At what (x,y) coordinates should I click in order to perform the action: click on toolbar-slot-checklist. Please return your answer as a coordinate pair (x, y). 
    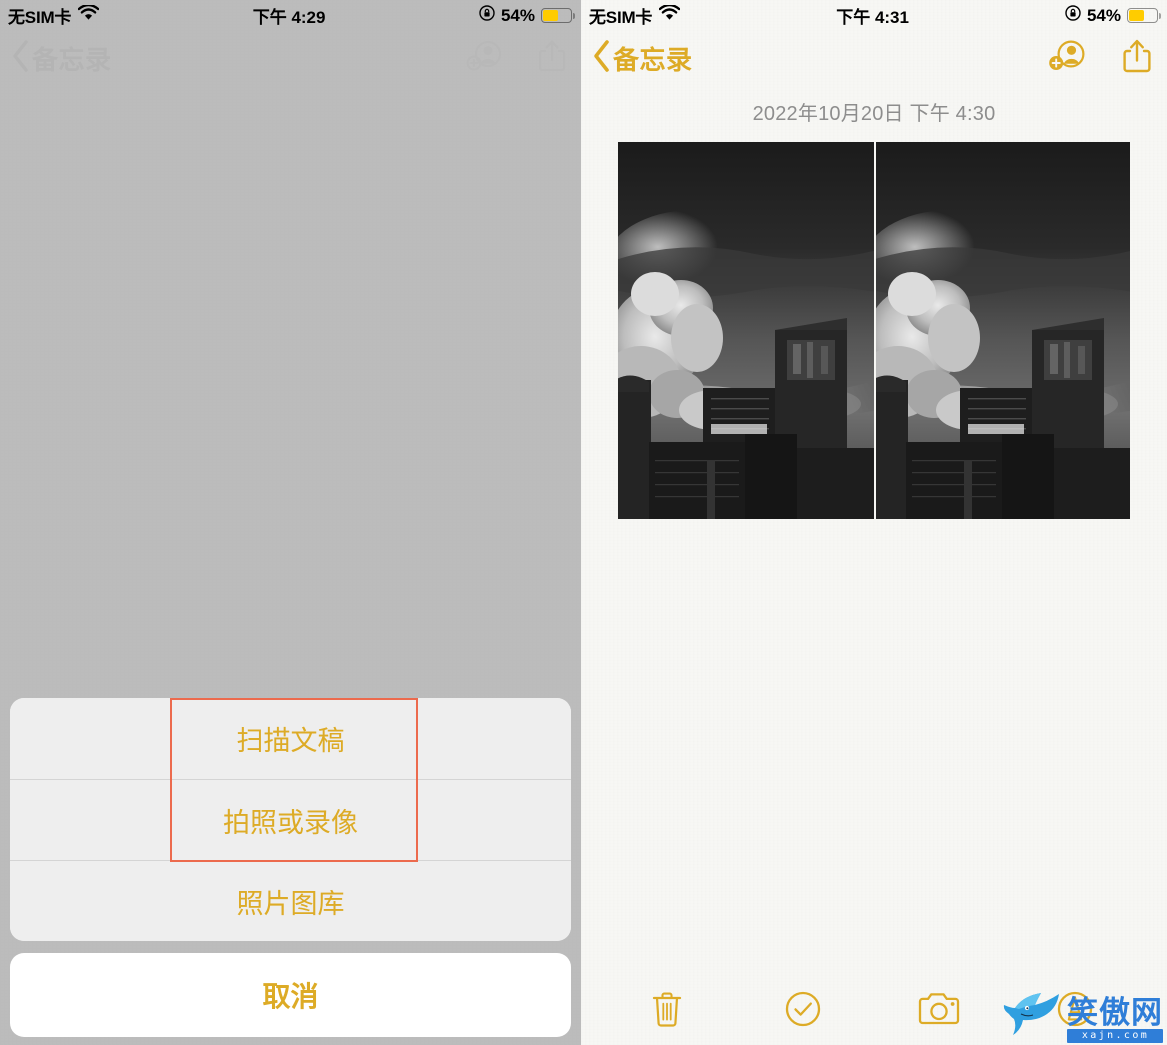
    Looking at the image, I should click on (803, 1011).